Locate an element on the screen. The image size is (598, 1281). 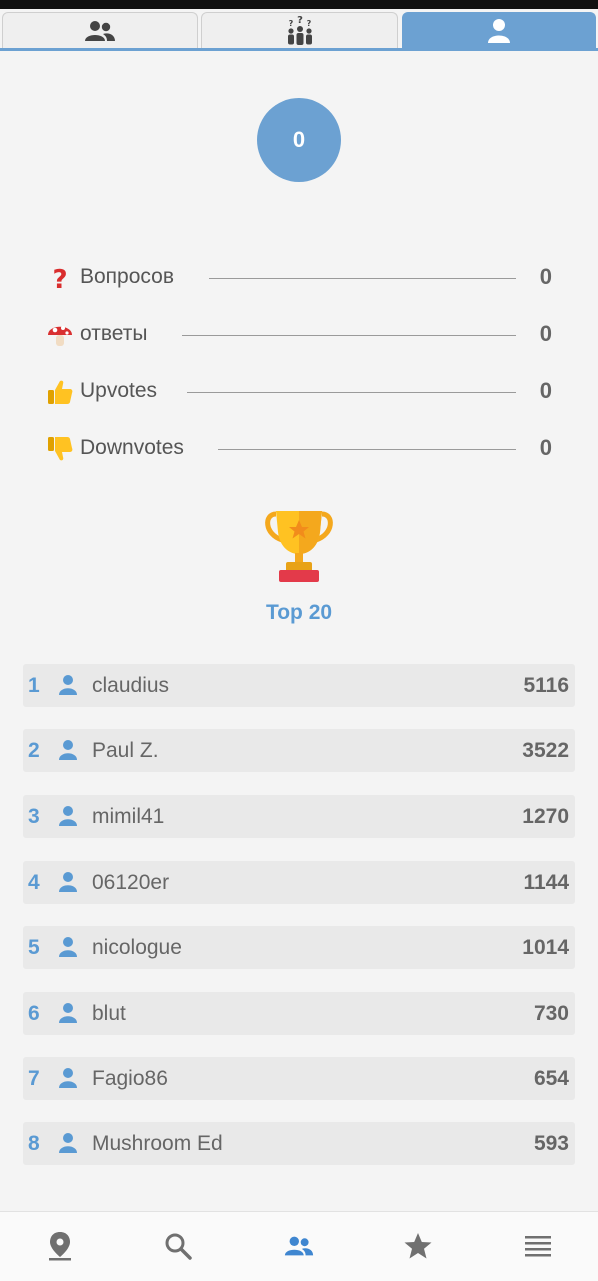
group-question-icon: ? ? ? is located at coordinates (299, 30).